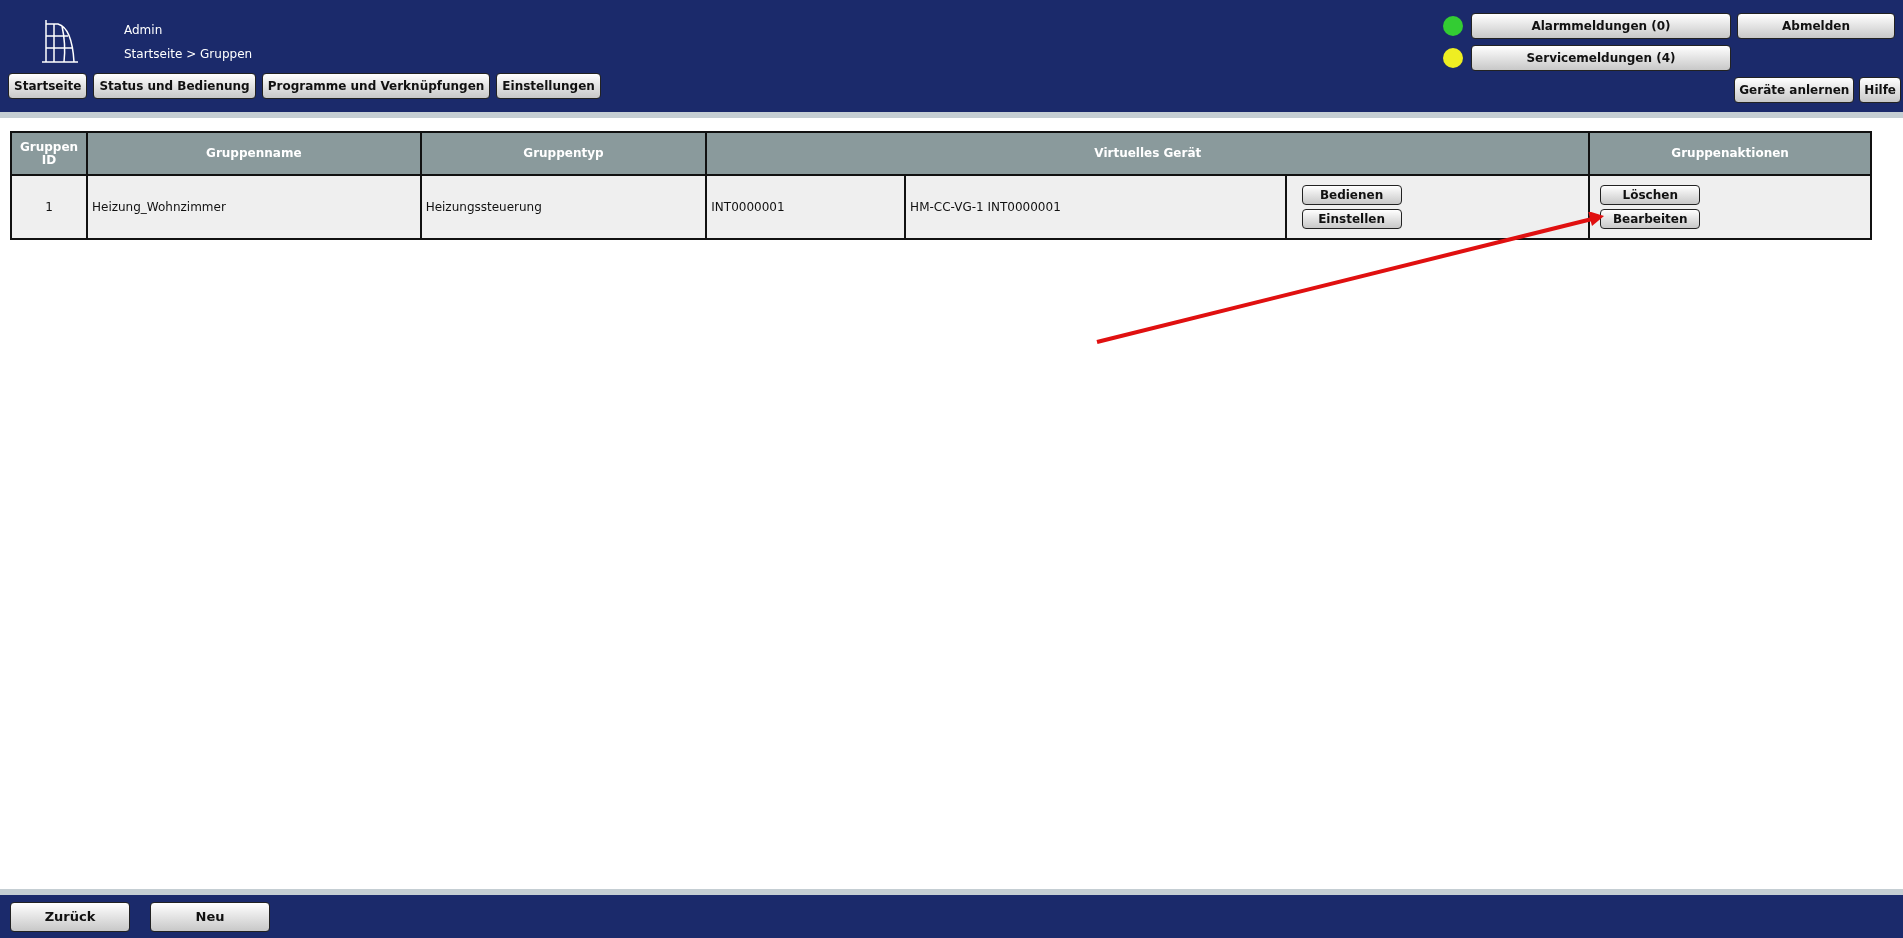  What do you see at coordinates (49, 207) in the screenshot?
I see `table-cell: 1` at bounding box center [49, 207].